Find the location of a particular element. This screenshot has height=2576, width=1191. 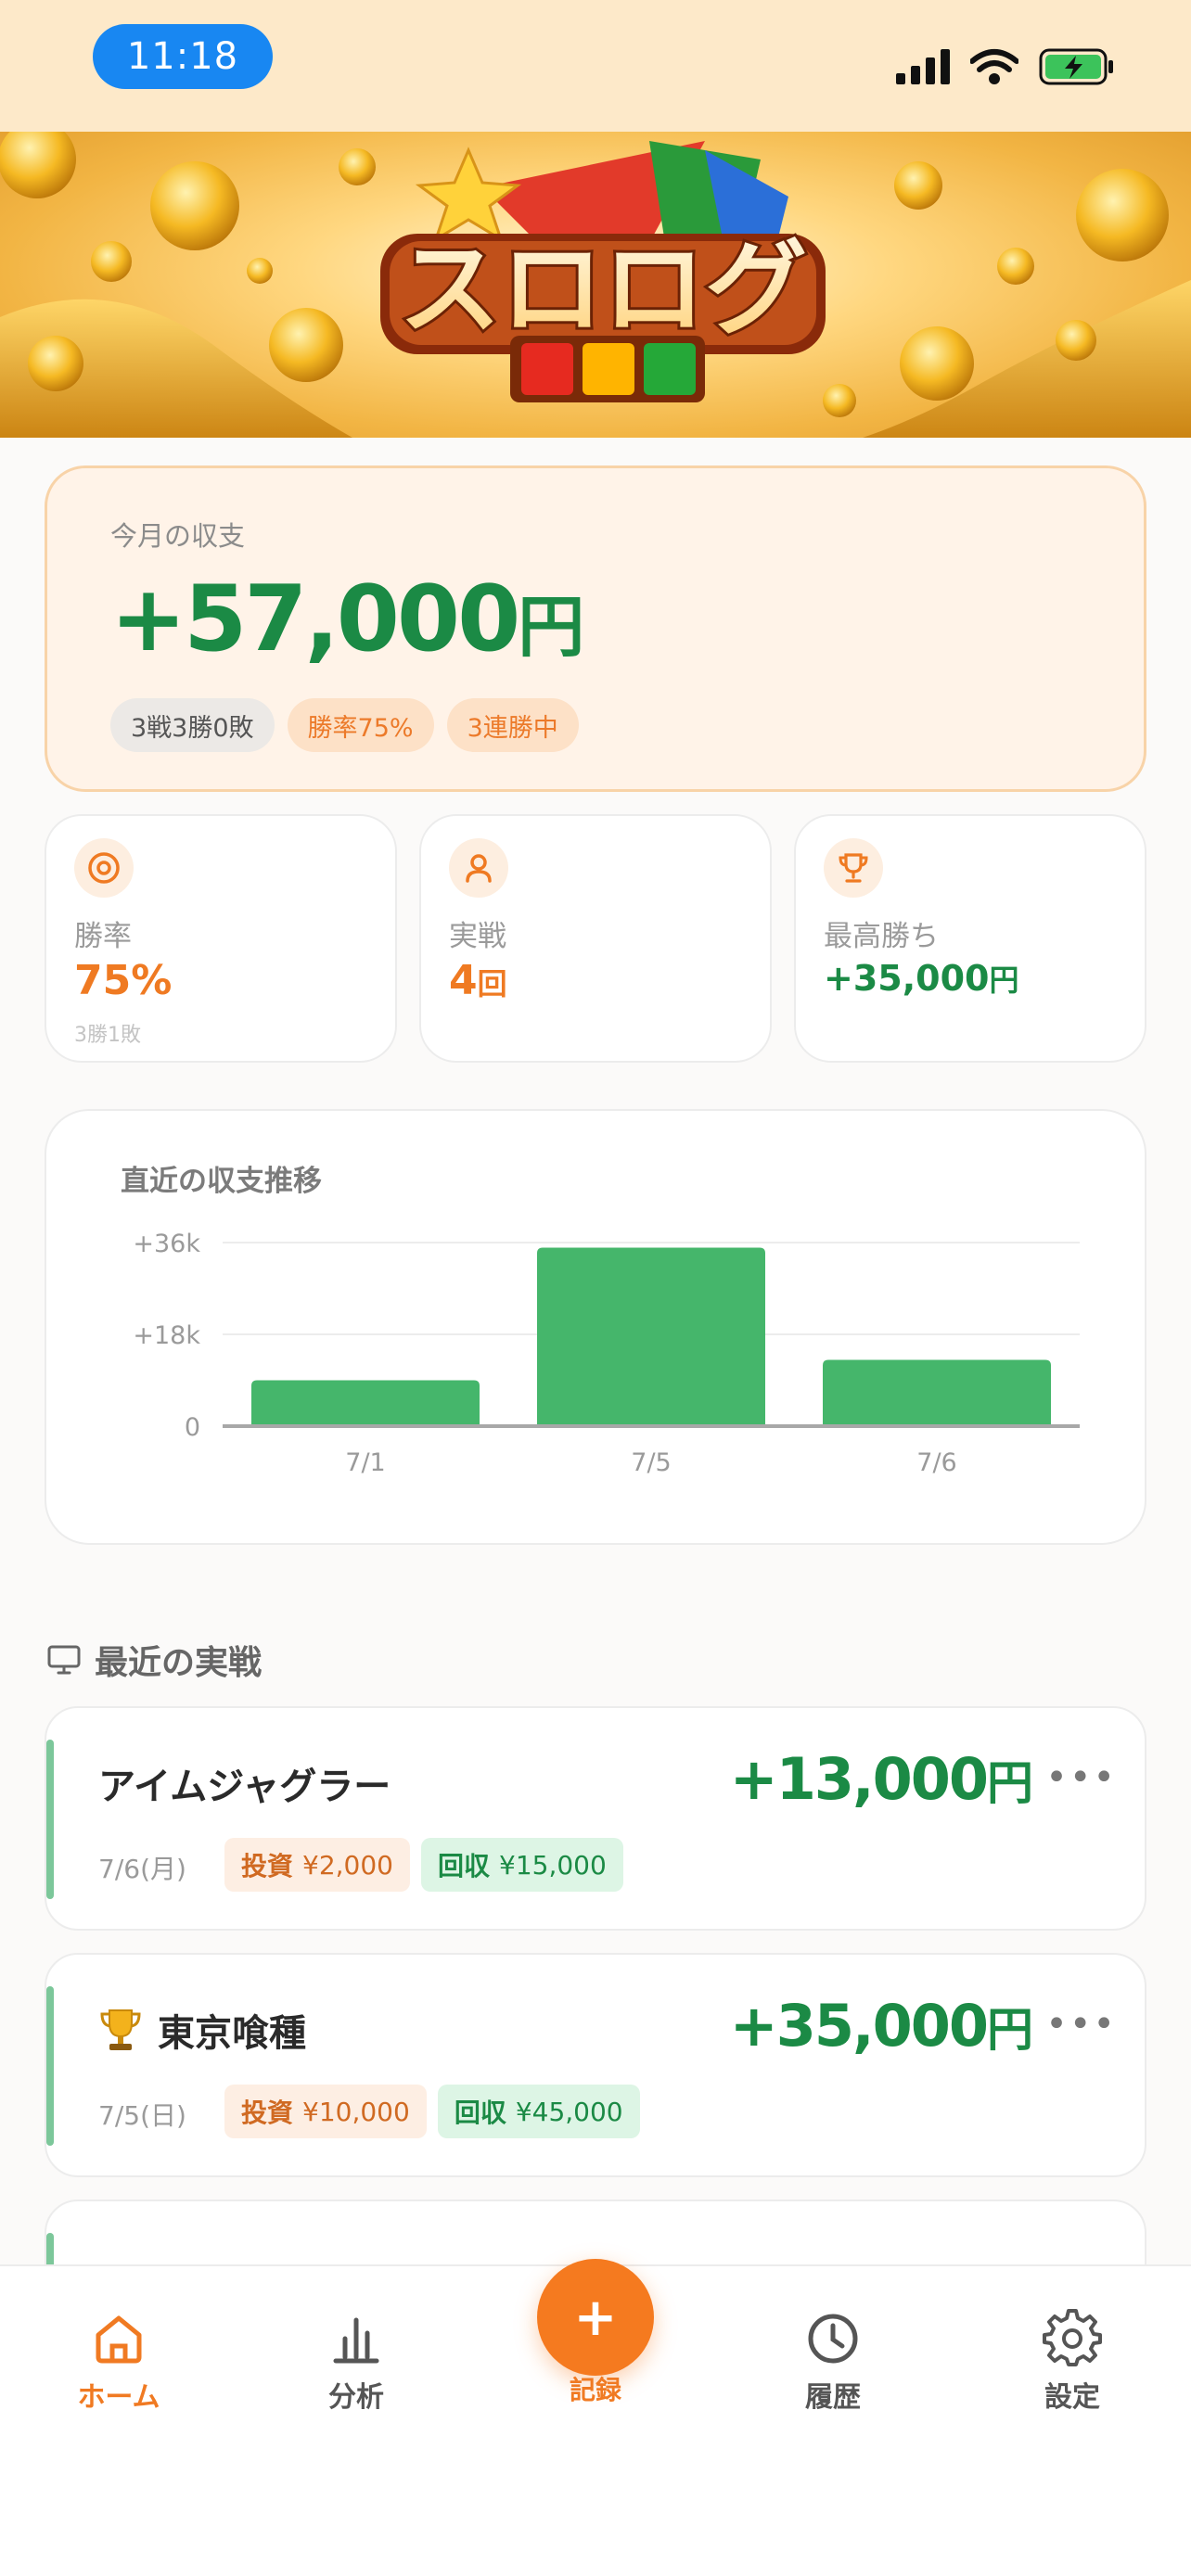

section-title-text: 最近の実戦 is located at coordinates (179, 1663).